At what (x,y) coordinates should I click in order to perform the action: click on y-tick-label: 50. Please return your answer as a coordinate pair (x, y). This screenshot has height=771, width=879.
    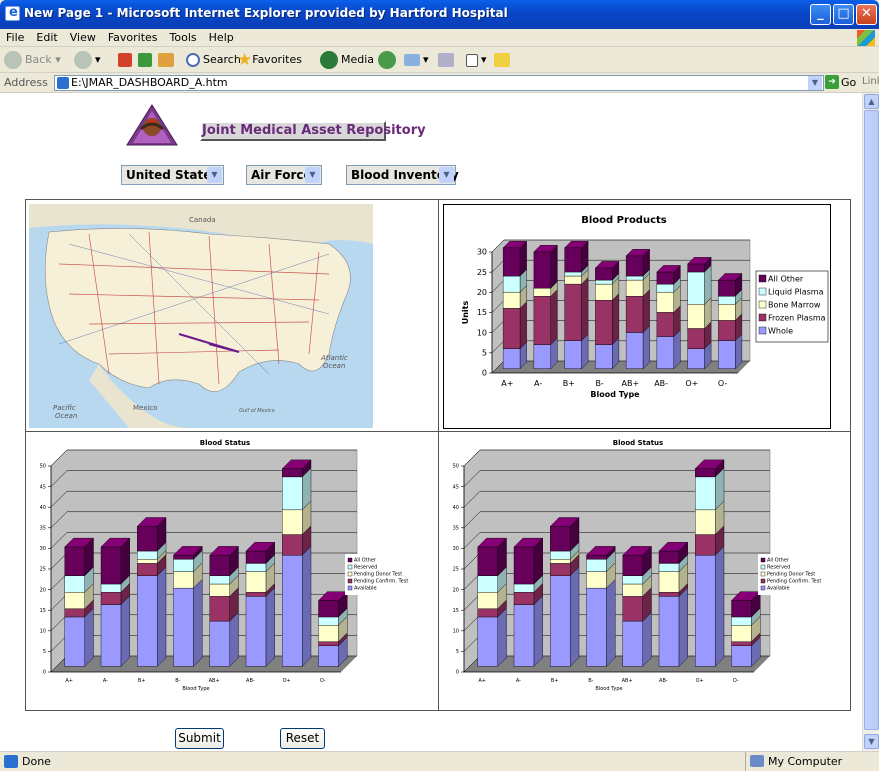
    Looking at the image, I should click on (456, 467).